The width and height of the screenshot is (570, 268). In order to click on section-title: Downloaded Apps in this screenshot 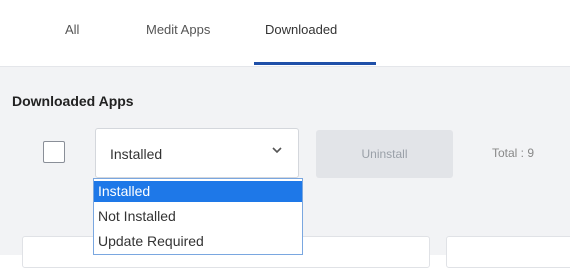, I will do `click(73, 101)`.